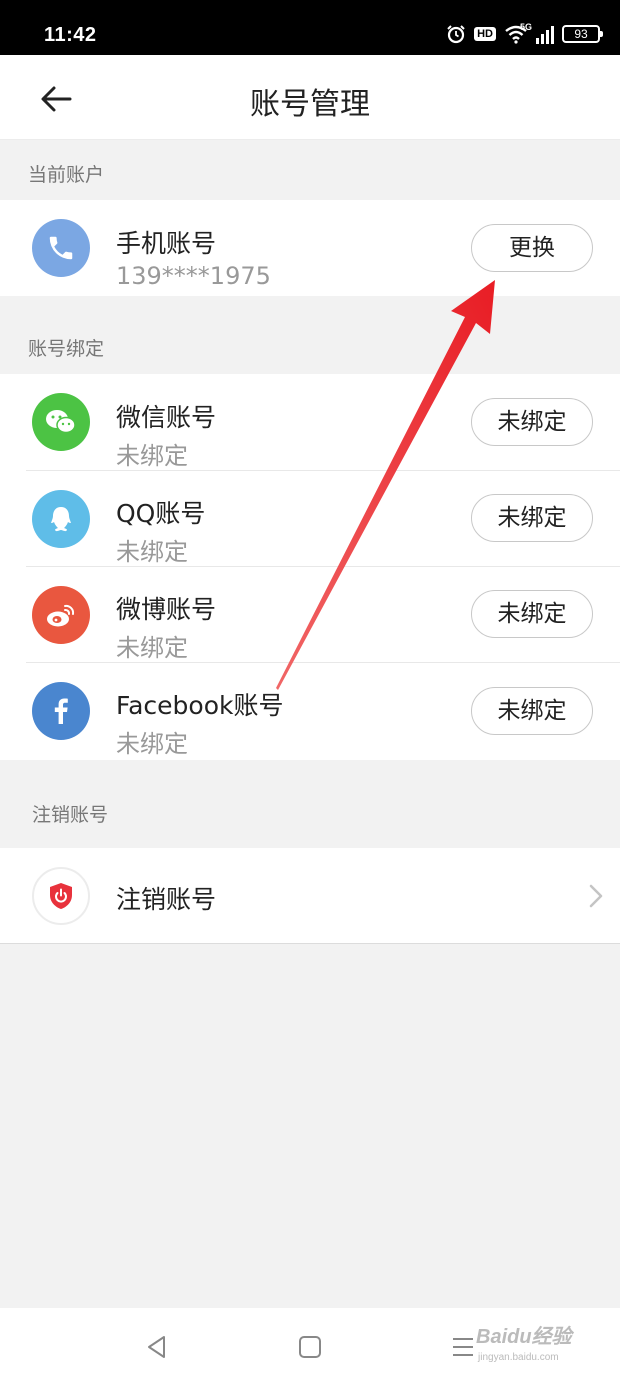  I want to click on hd-icon: HD, so click(485, 34).